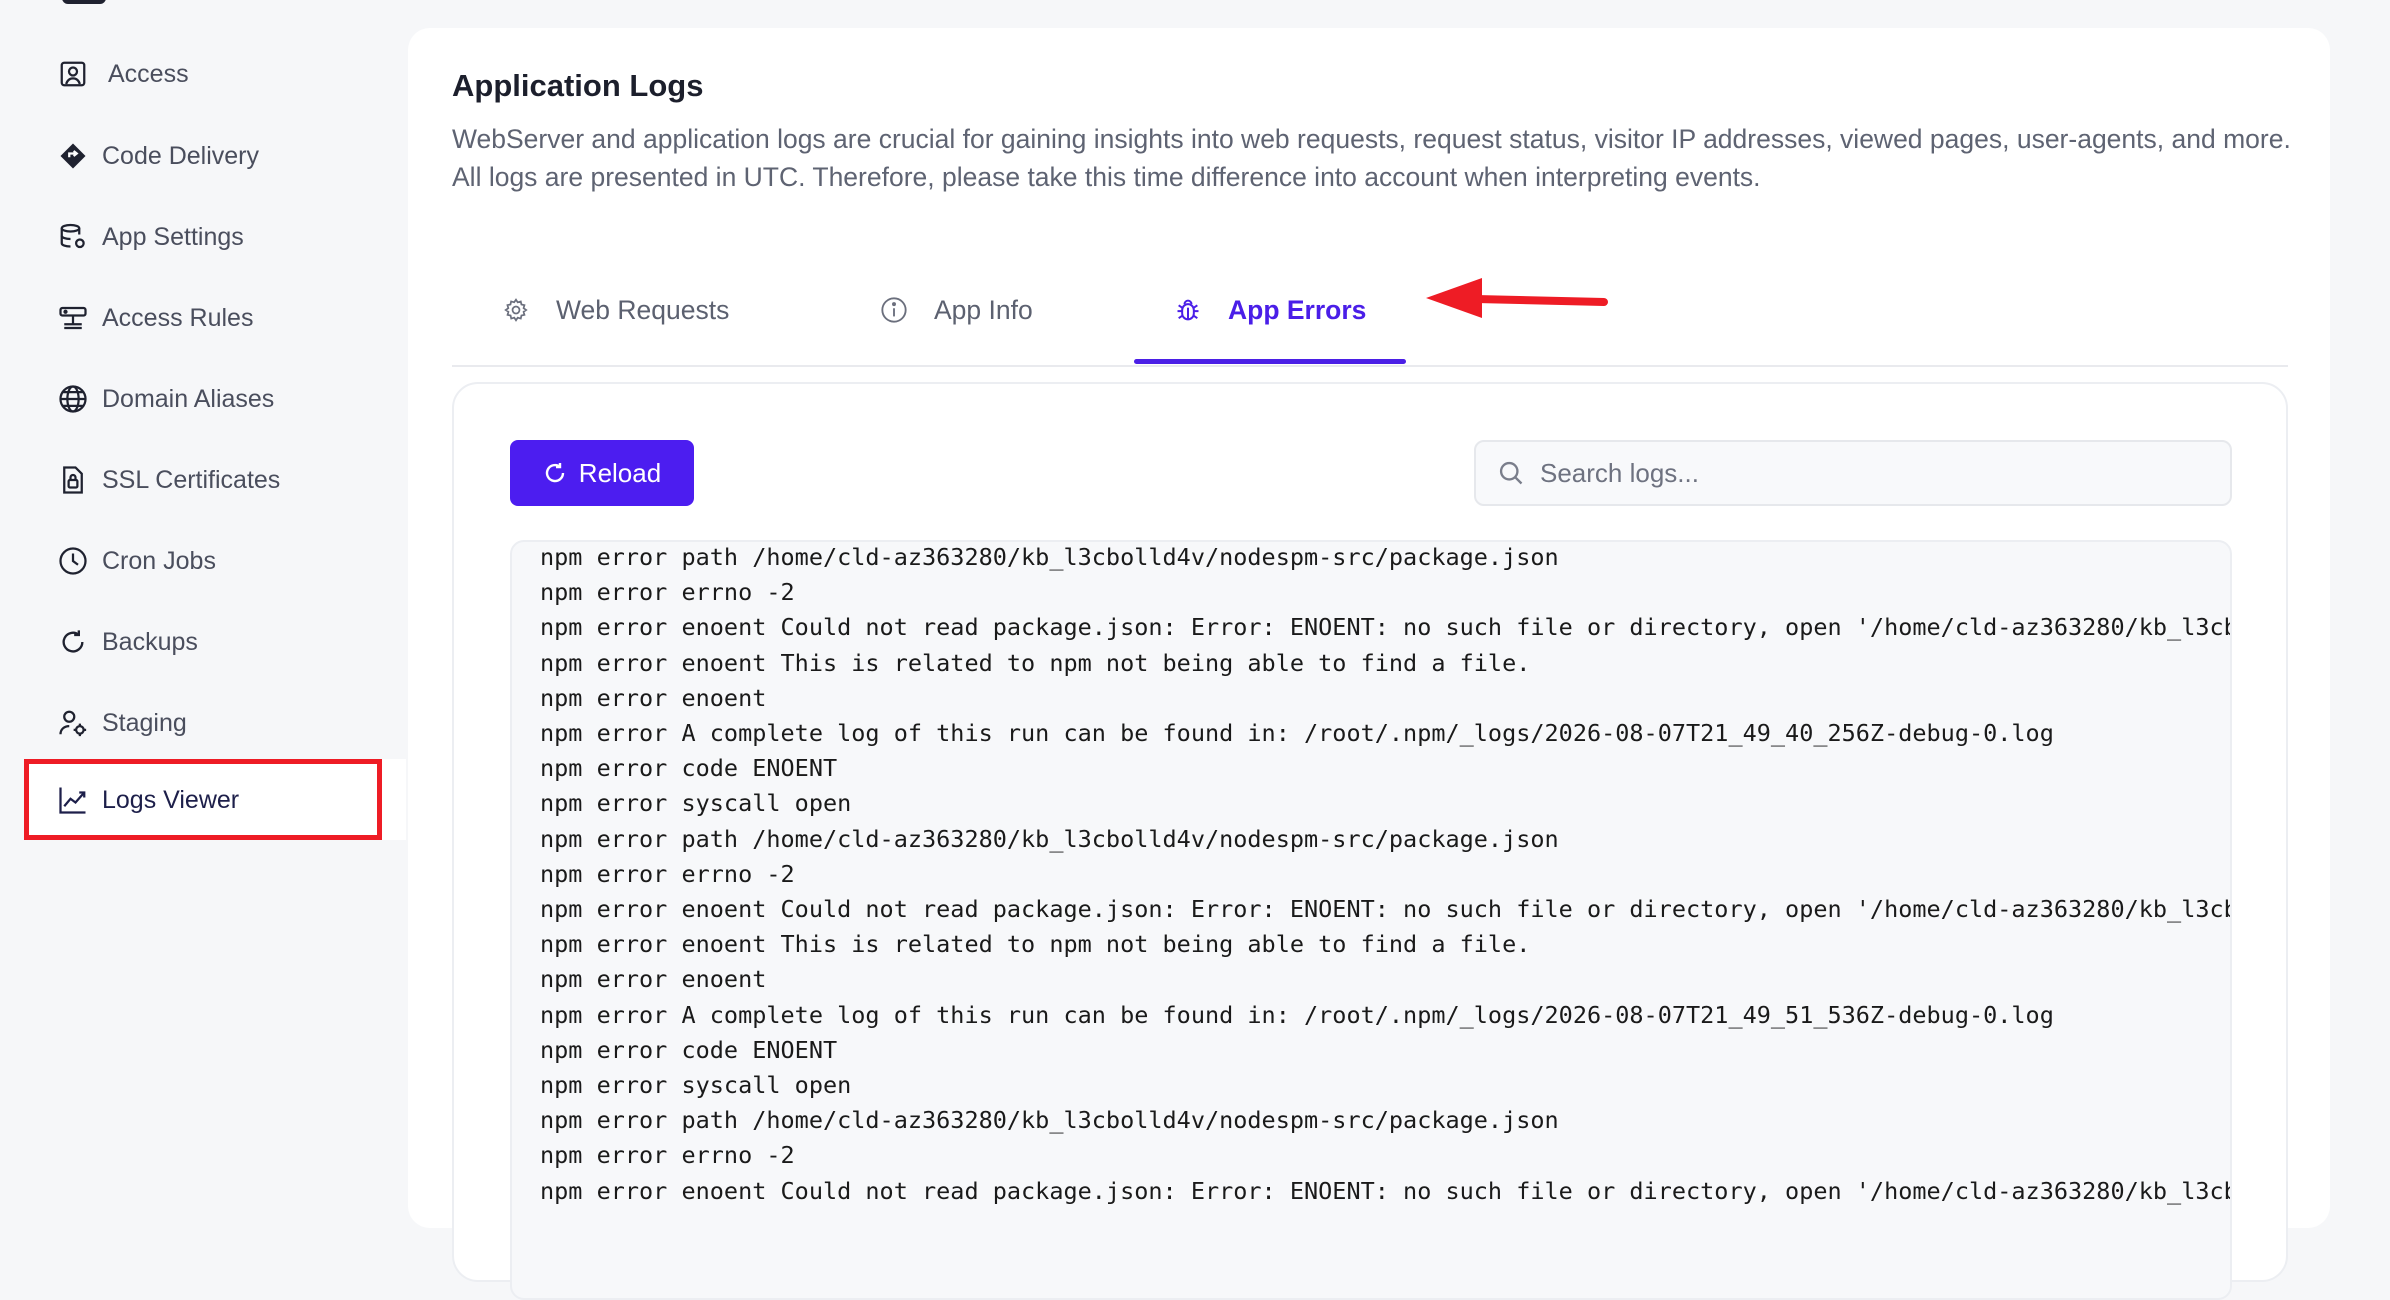  I want to click on sidebar-item-label: Code Delivery, so click(181, 155).